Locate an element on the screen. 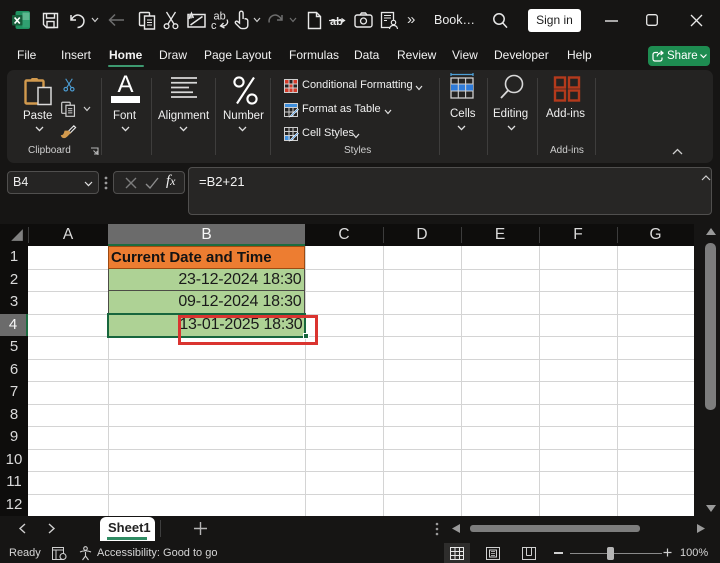 The height and width of the screenshot is (563, 720). svg-text: c is located at coordinates (214, 25).